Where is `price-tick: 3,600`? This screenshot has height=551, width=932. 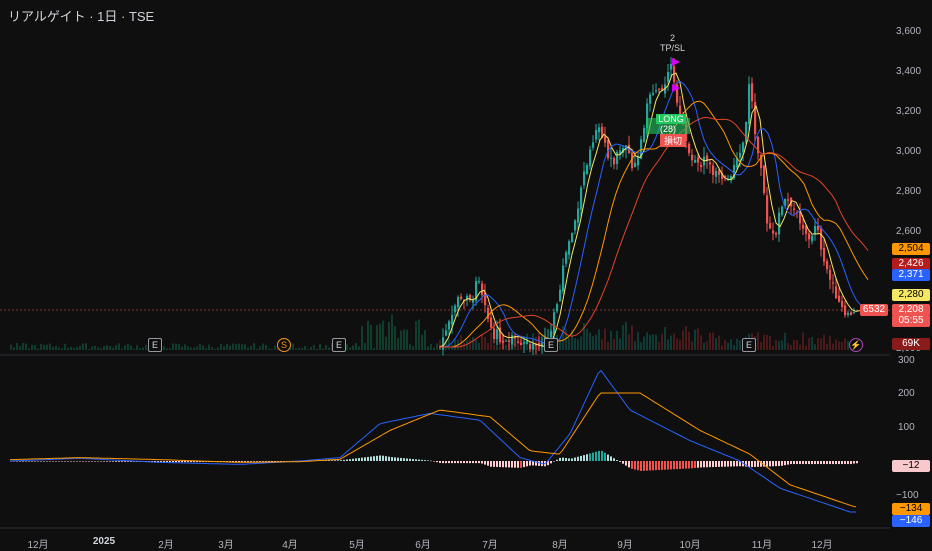
price-tick: 3,600 is located at coordinates (909, 31).